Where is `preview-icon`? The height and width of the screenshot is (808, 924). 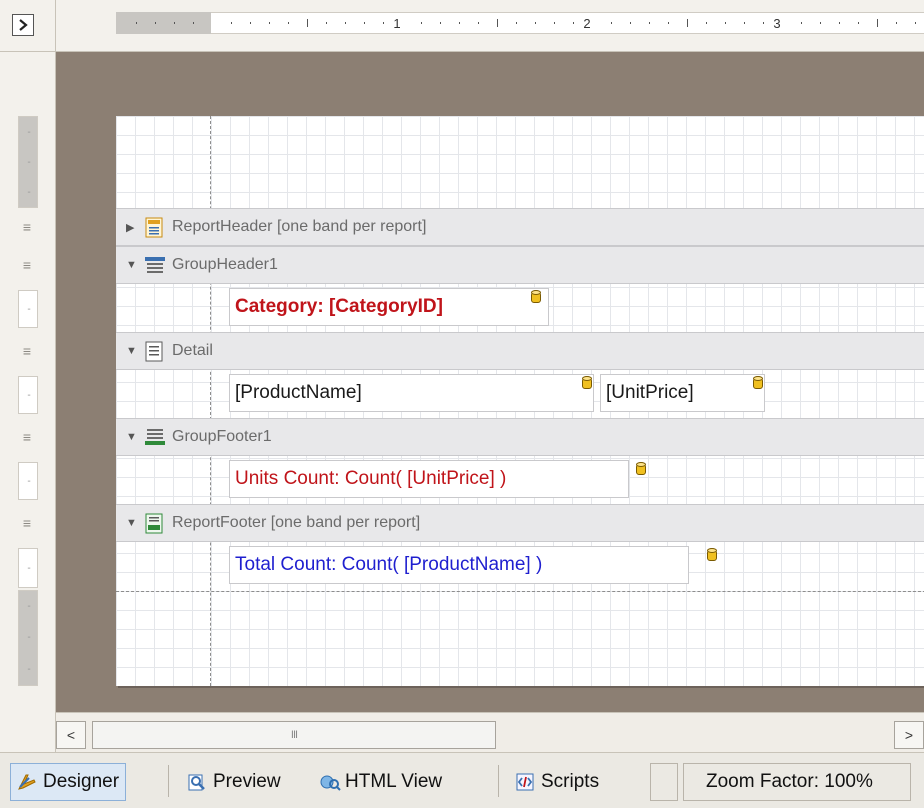
preview-icon is located at coordinates (197, 782).